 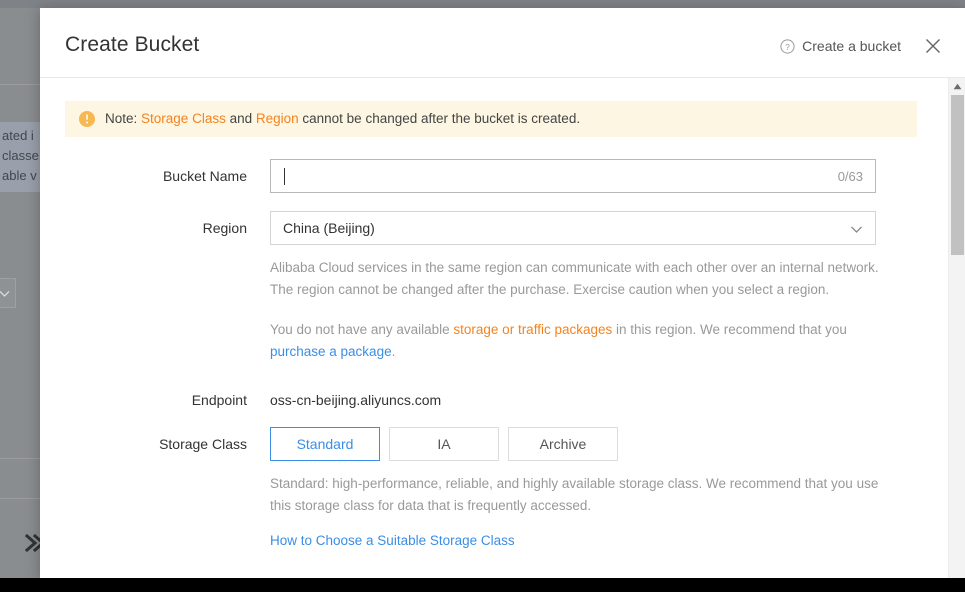 I want to click on dialog-scrollbar, so click(x=956, y=328).